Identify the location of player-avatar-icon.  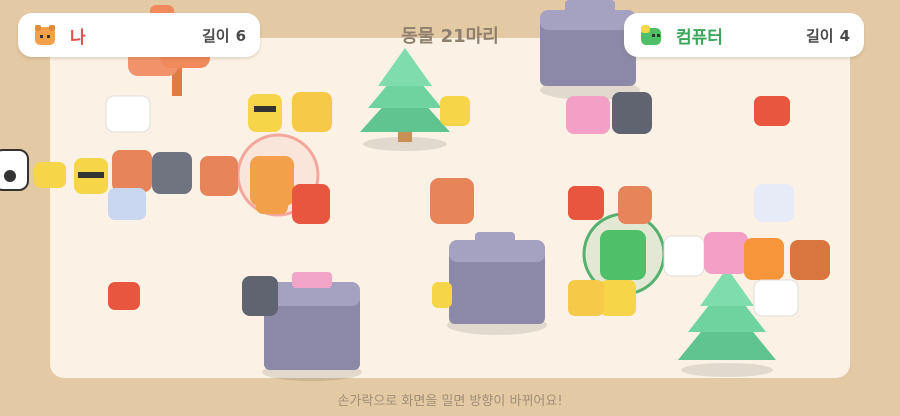
(45, 35).